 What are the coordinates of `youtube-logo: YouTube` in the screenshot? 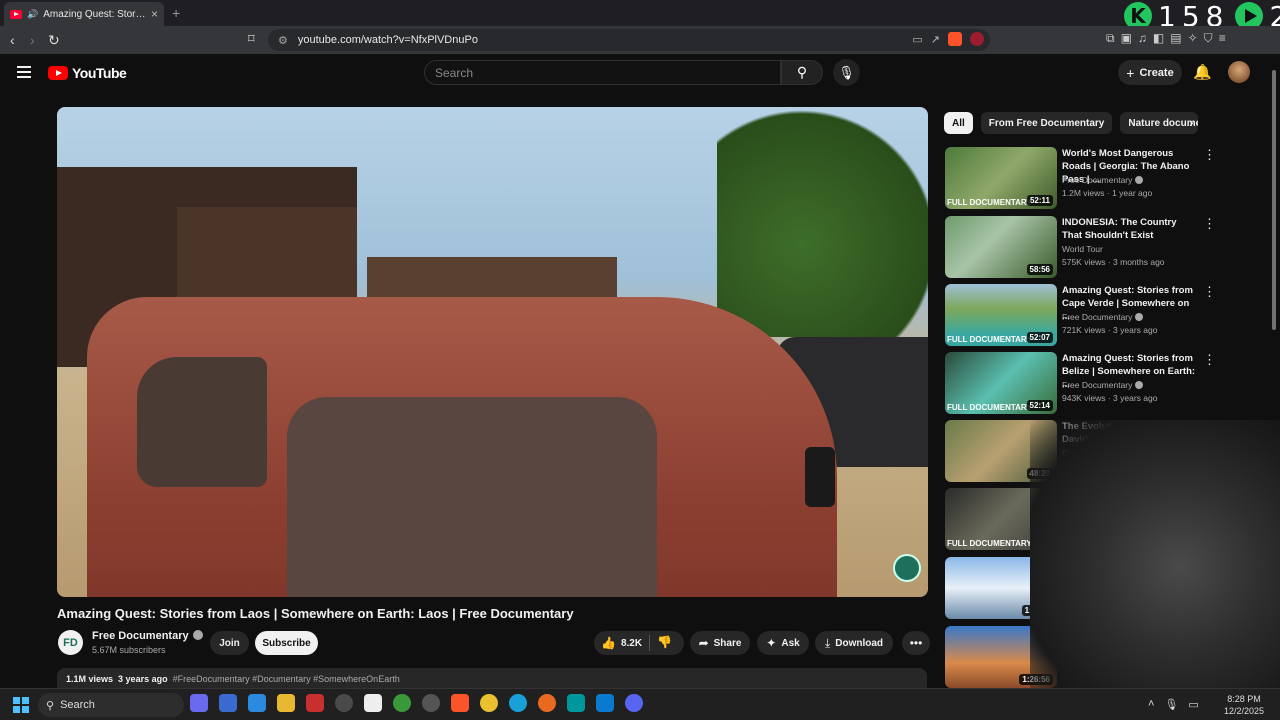 It's located at (87, 73).